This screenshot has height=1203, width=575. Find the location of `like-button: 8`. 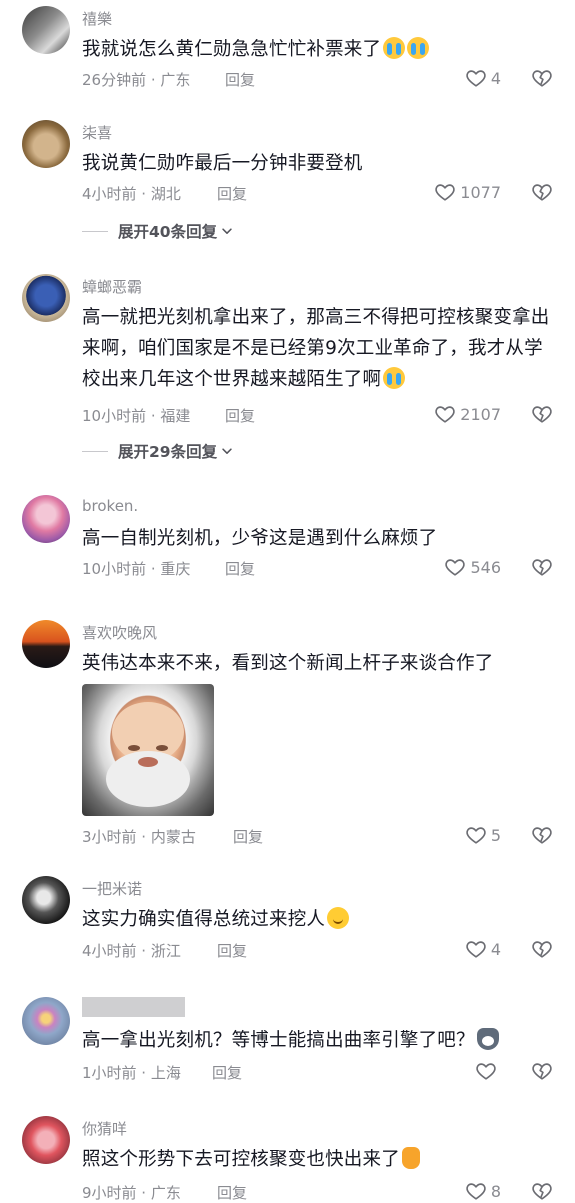

like-button: 8 is located at coordinates (483, 1191).